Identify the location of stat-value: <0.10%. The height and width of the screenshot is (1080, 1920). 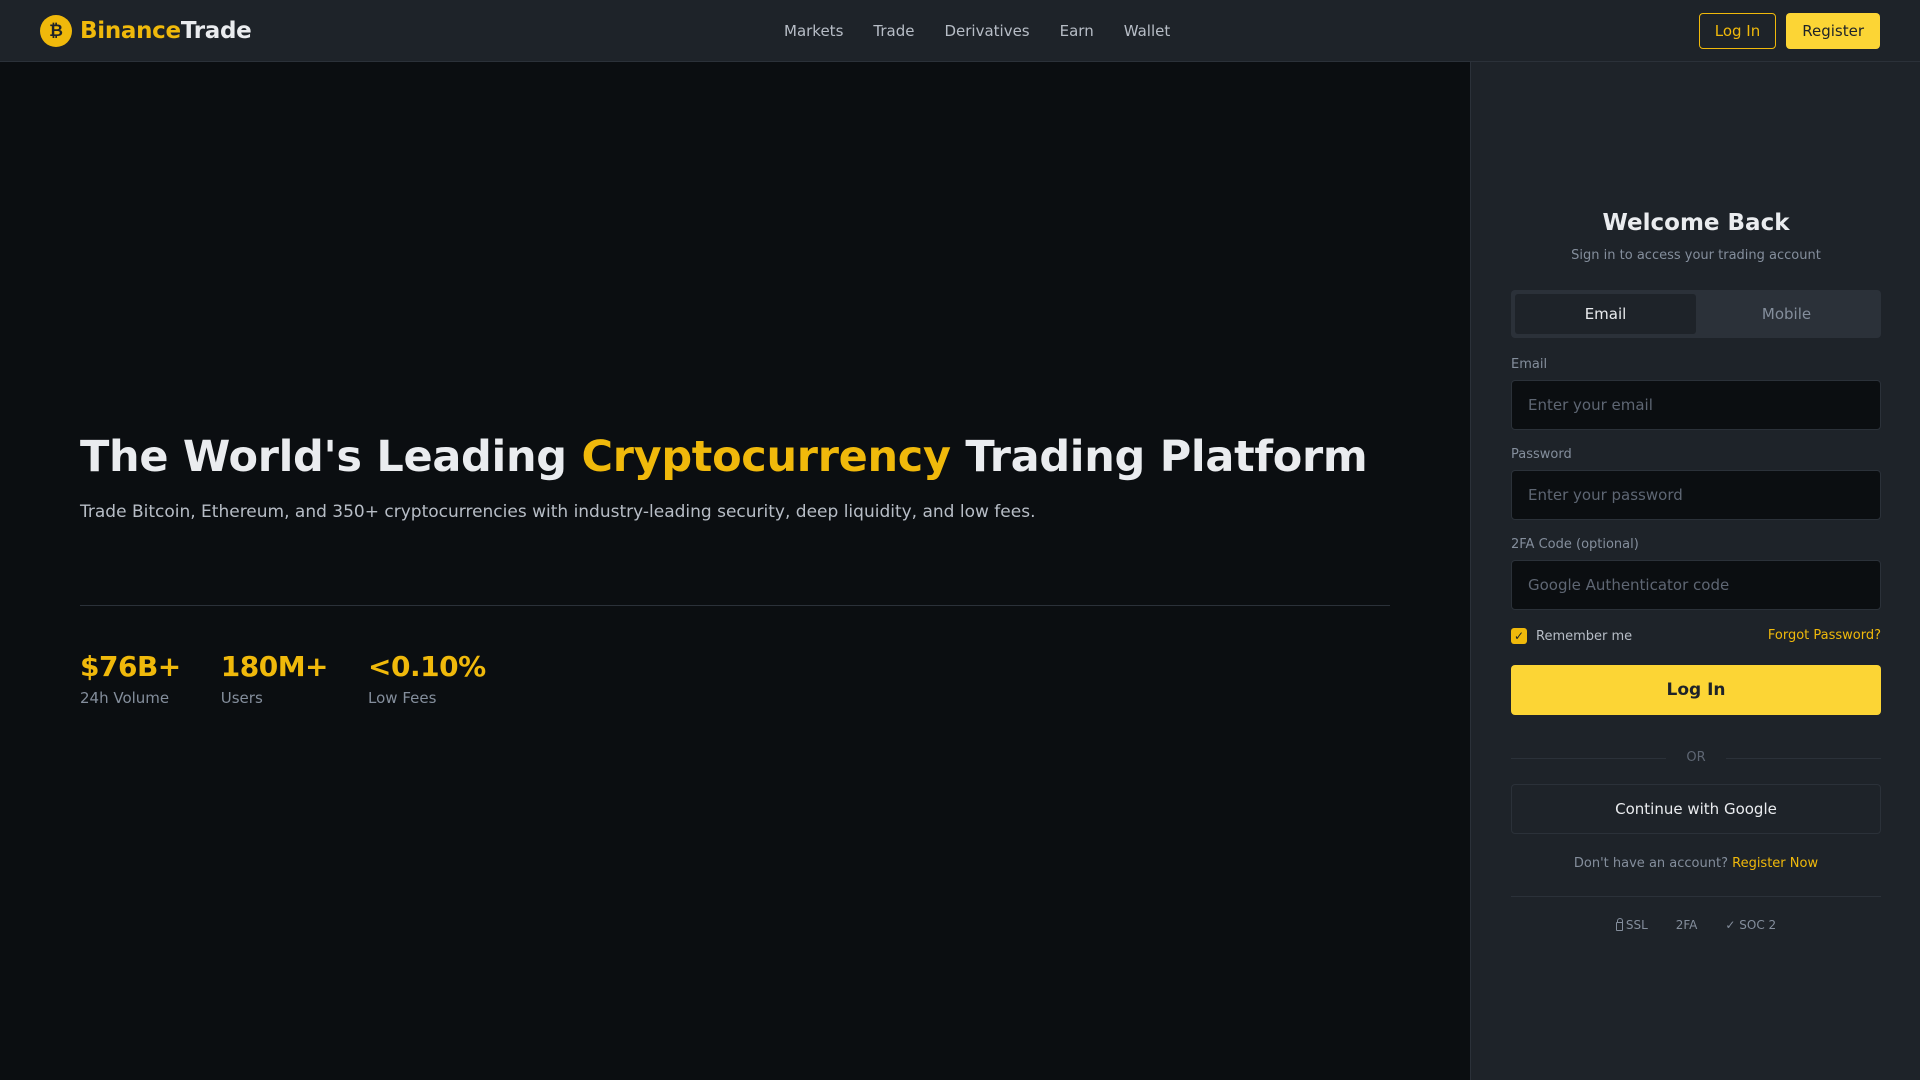
(427, 666).